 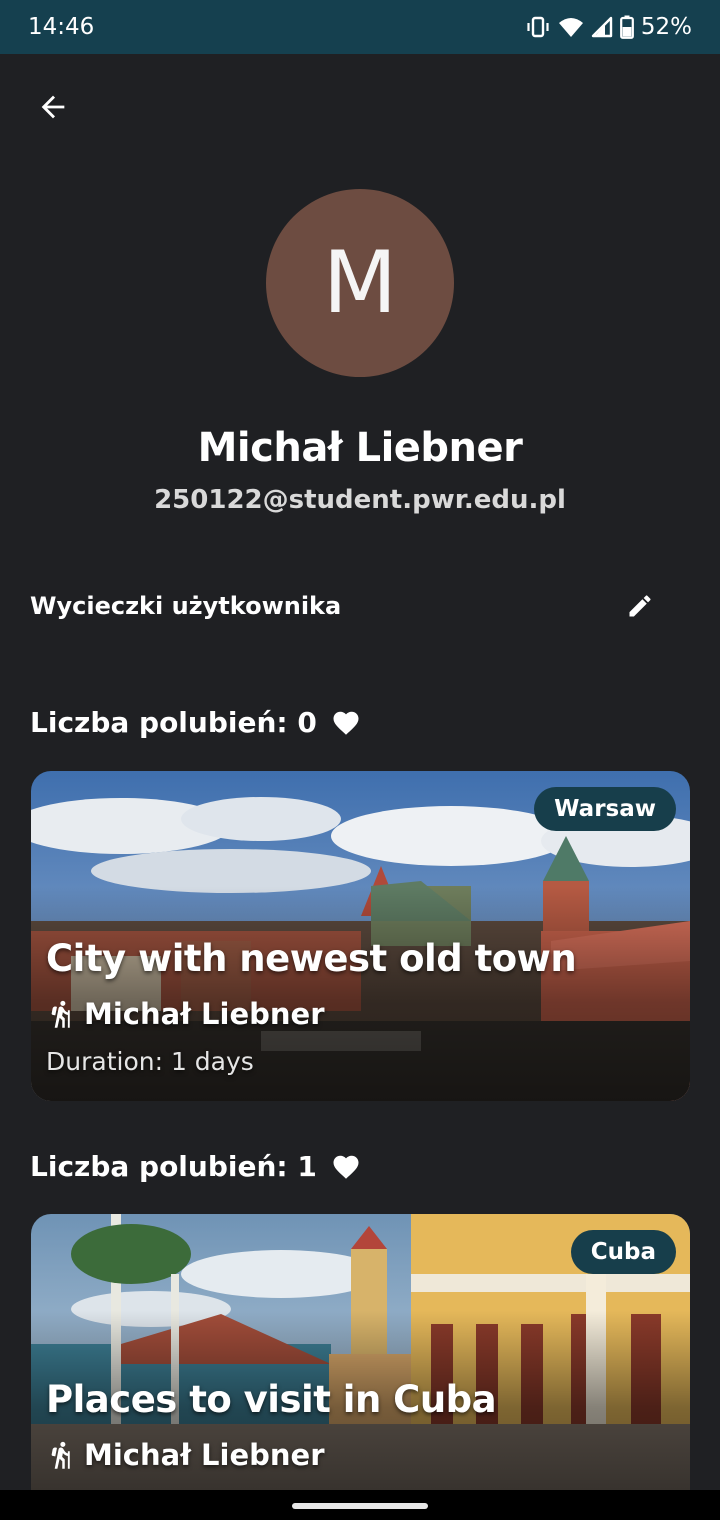 I want to click on city-badge: Warsaw, so click(x=605, y=809).